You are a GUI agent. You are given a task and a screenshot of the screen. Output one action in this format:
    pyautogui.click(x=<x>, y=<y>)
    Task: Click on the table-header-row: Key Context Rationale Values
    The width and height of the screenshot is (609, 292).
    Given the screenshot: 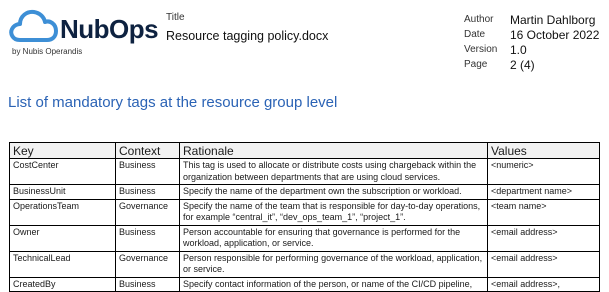 What is the action you would take?
    pyautogui.click(x=304, y=150)
    